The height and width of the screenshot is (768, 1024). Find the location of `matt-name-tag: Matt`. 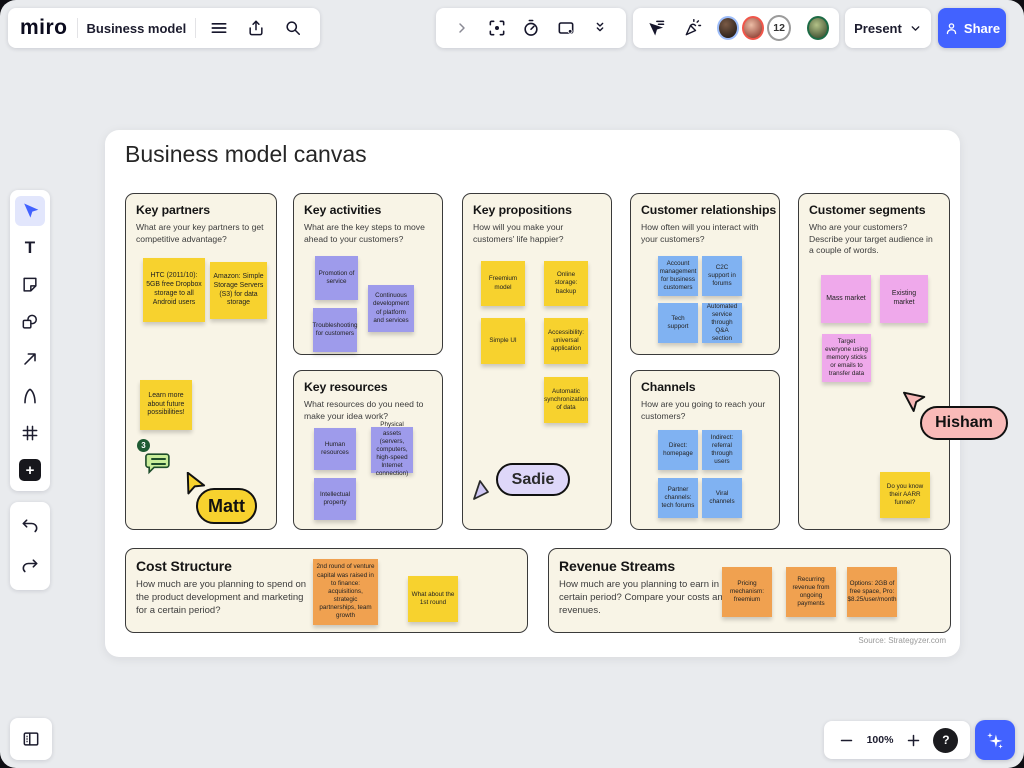

matt-name-tag: Matt is located at coordinates (226, 506).